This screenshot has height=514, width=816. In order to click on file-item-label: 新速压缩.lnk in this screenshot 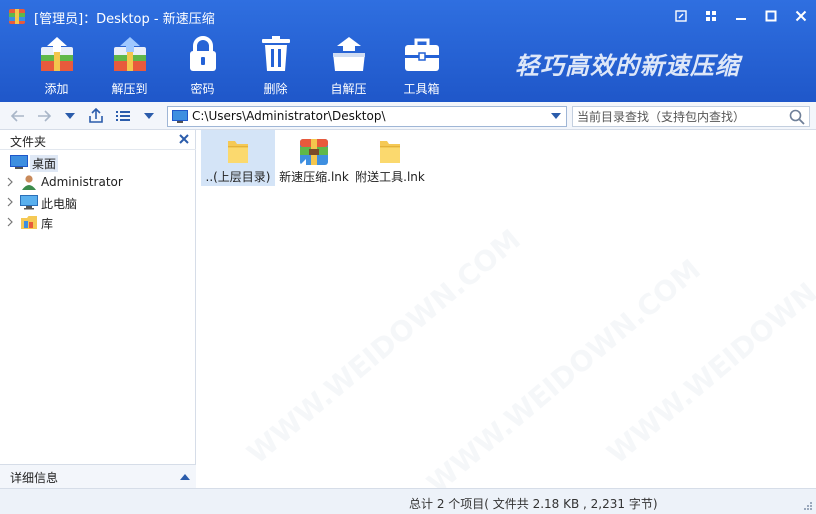, I will do `click(314, 177)`.